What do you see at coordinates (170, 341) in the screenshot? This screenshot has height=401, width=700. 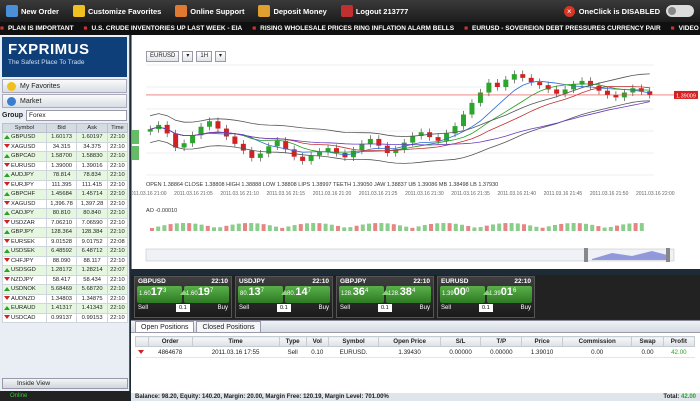 I see `positions-column-header: Order` at bounding box center [170, 341].